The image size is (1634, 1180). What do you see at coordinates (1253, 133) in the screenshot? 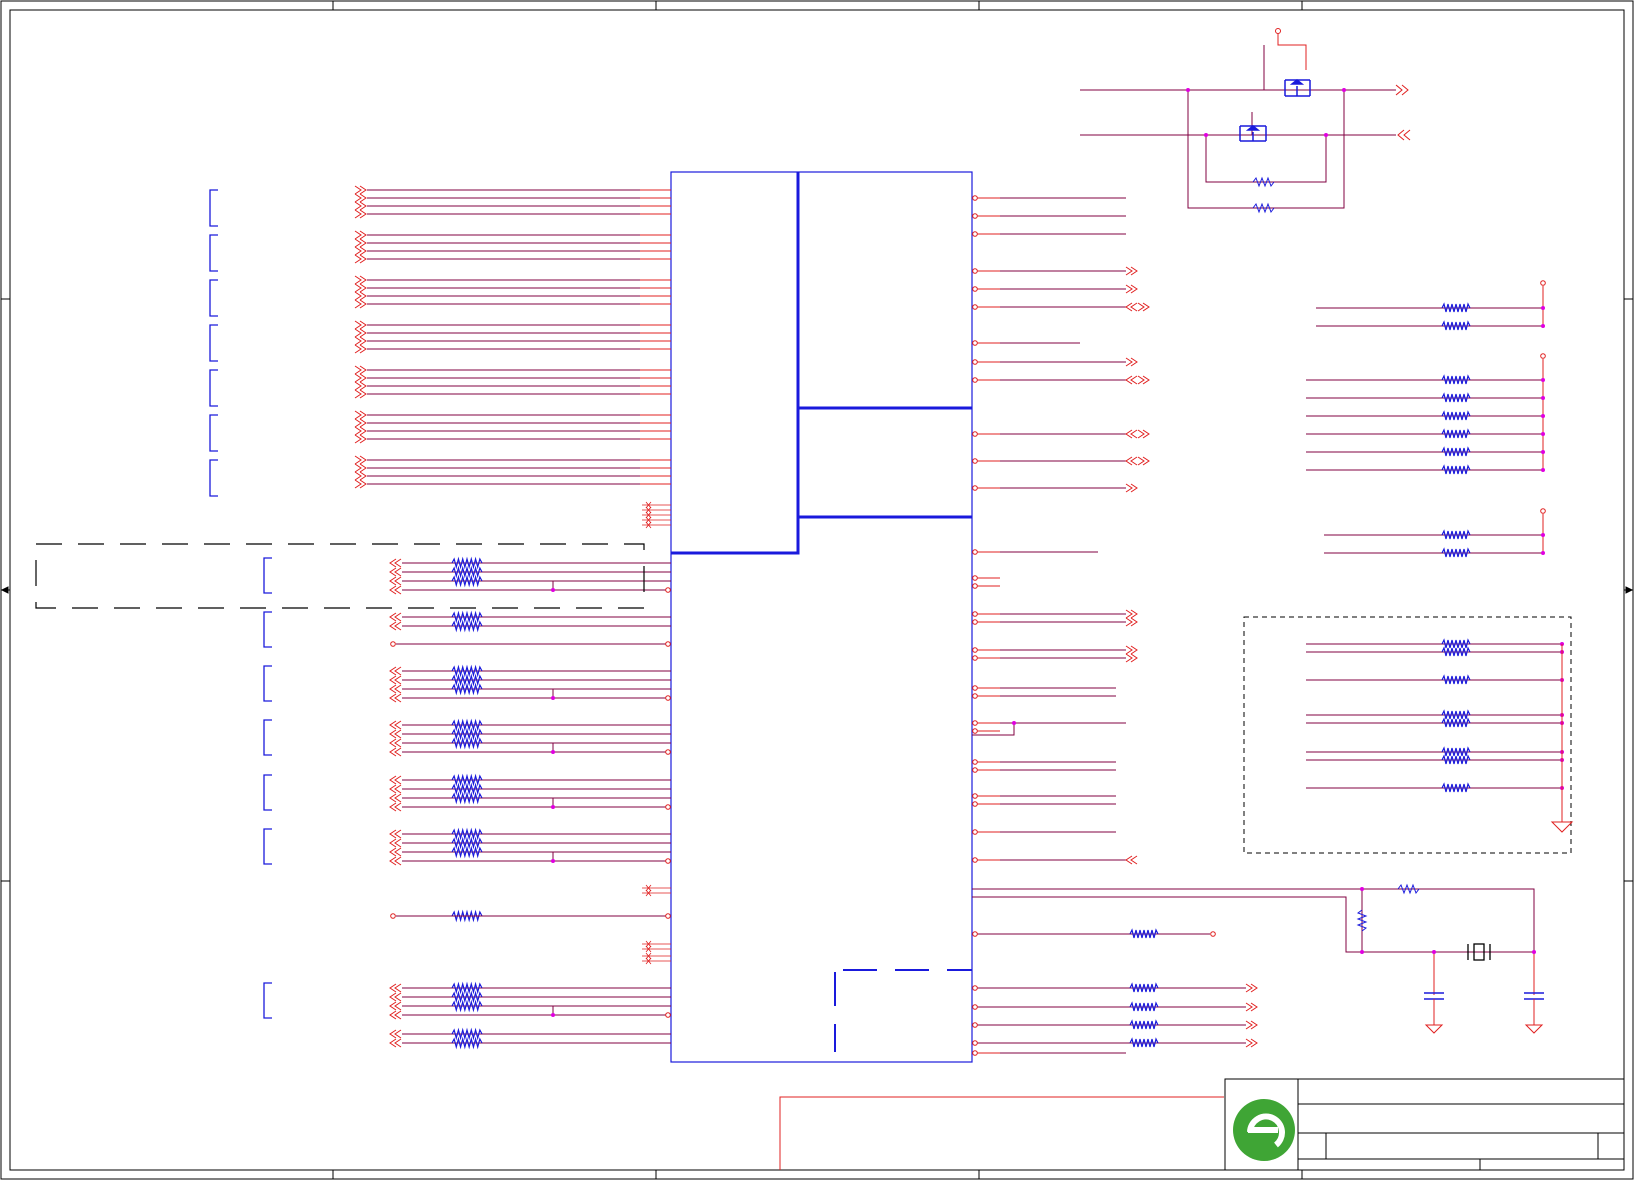
I see `mosfet-q2-icon` at bounding box center [1253, 133].